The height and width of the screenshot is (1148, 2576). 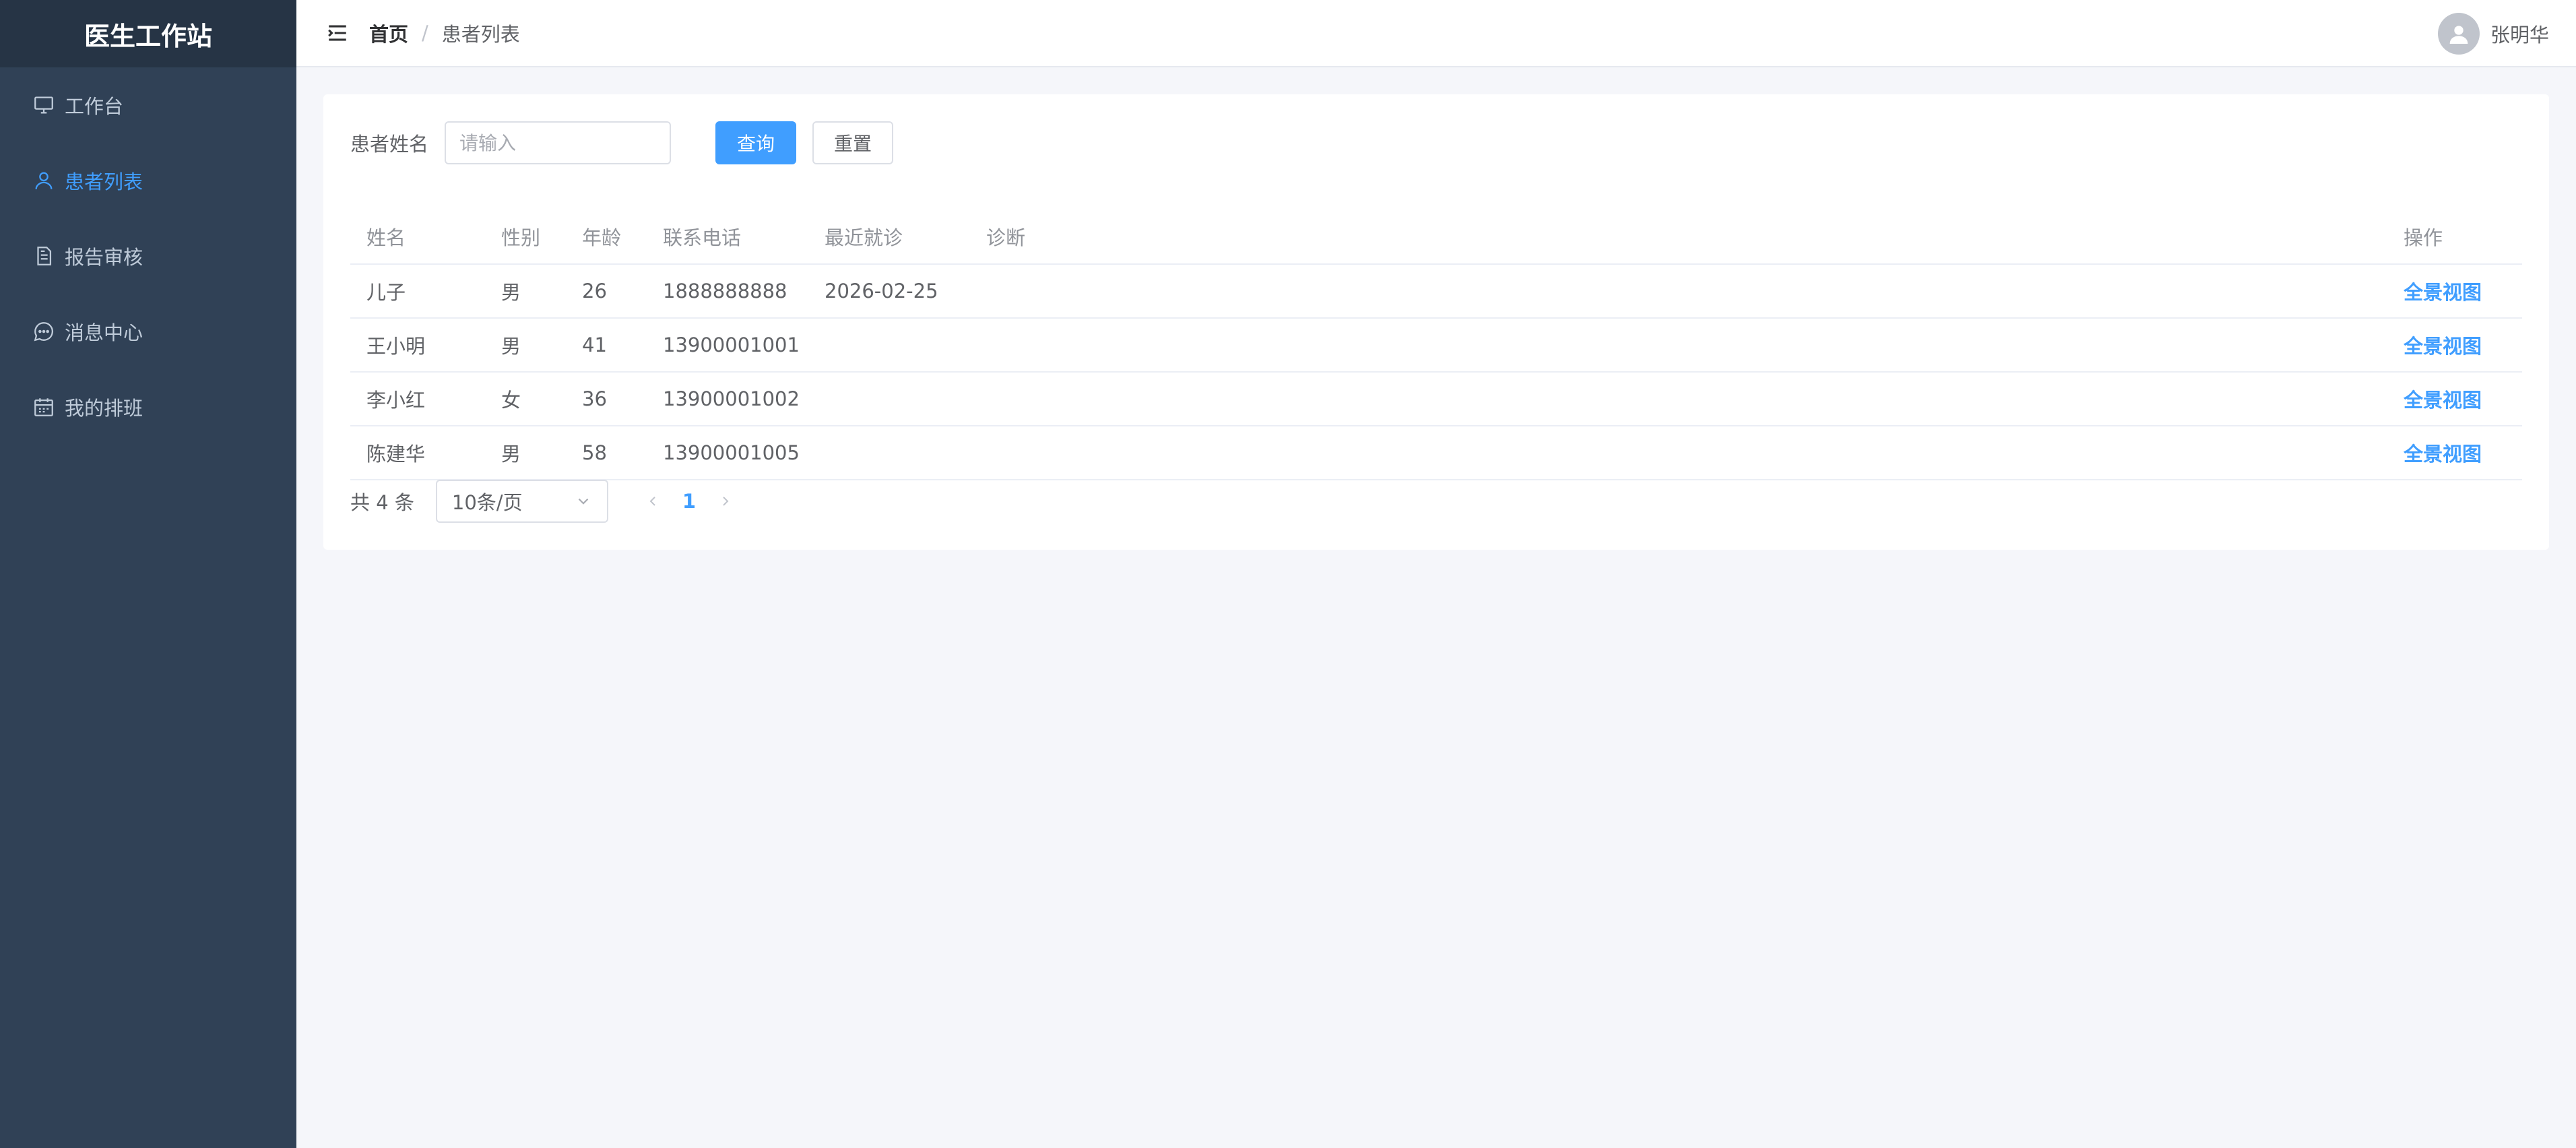 I want to click on search-form: 患者姓名 查询 重置, so click(x=622, y=142).